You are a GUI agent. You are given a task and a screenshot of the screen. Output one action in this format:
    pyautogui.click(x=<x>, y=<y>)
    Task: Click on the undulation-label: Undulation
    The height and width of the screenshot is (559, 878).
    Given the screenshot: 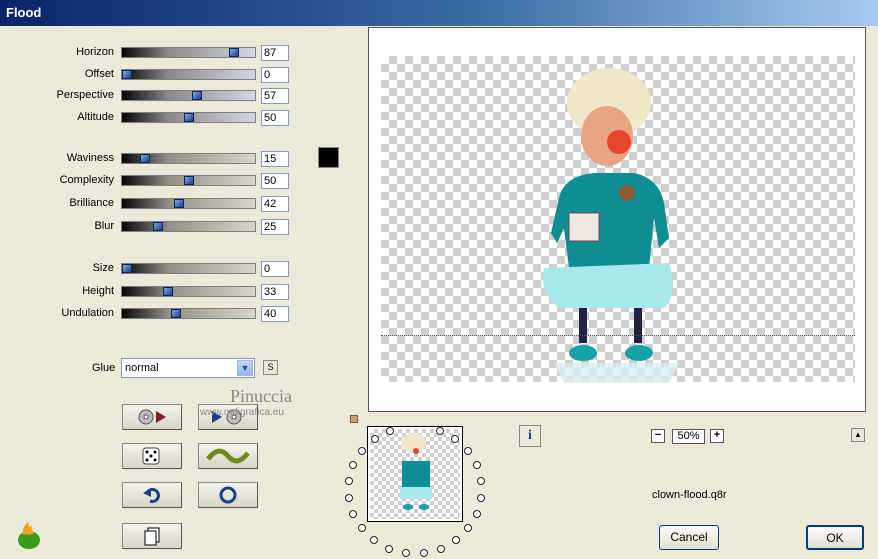 What is the action you would take?
    pyautogui.click(x=87, y=313)
    